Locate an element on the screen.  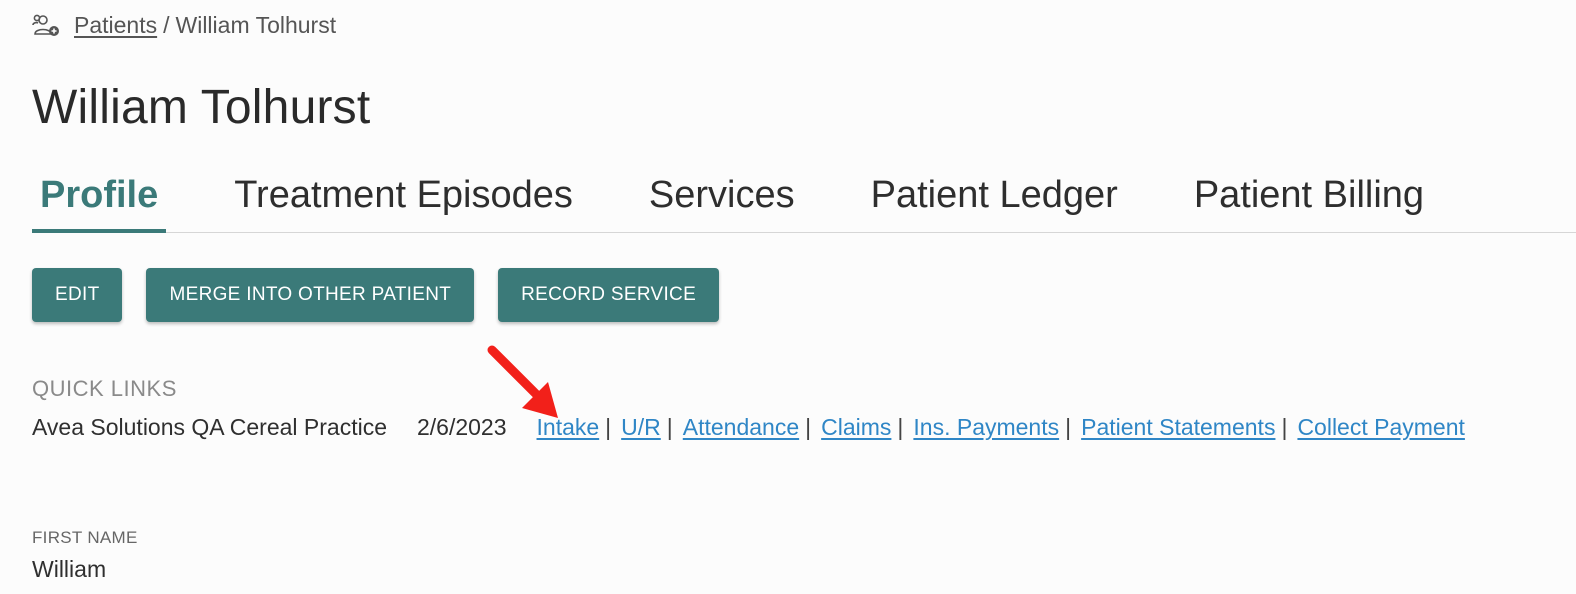
quick-link-ins-payments: Ins. Payments is located at coordinates (986, 427).